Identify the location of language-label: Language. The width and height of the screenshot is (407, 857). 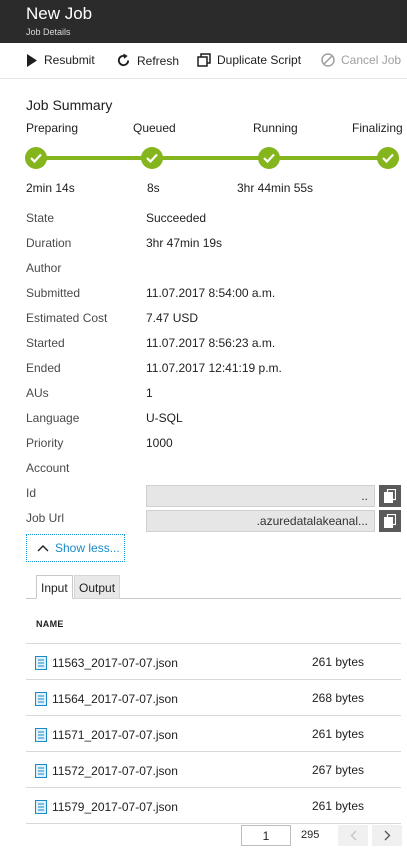
(53, 418).